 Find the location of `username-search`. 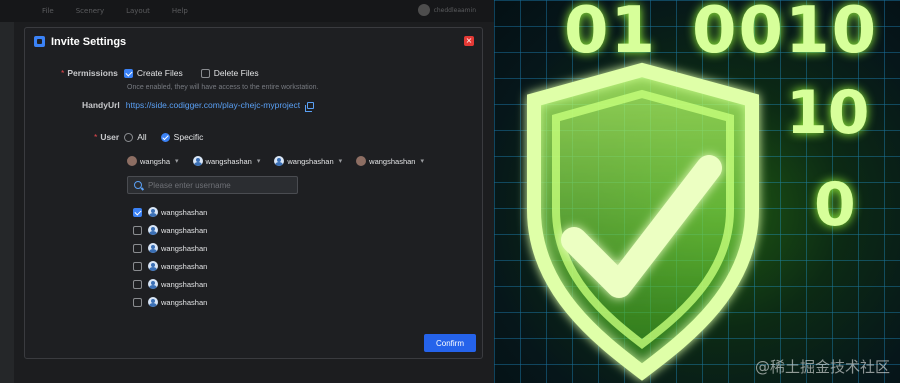

username-search is located at coordinates (212, 185).